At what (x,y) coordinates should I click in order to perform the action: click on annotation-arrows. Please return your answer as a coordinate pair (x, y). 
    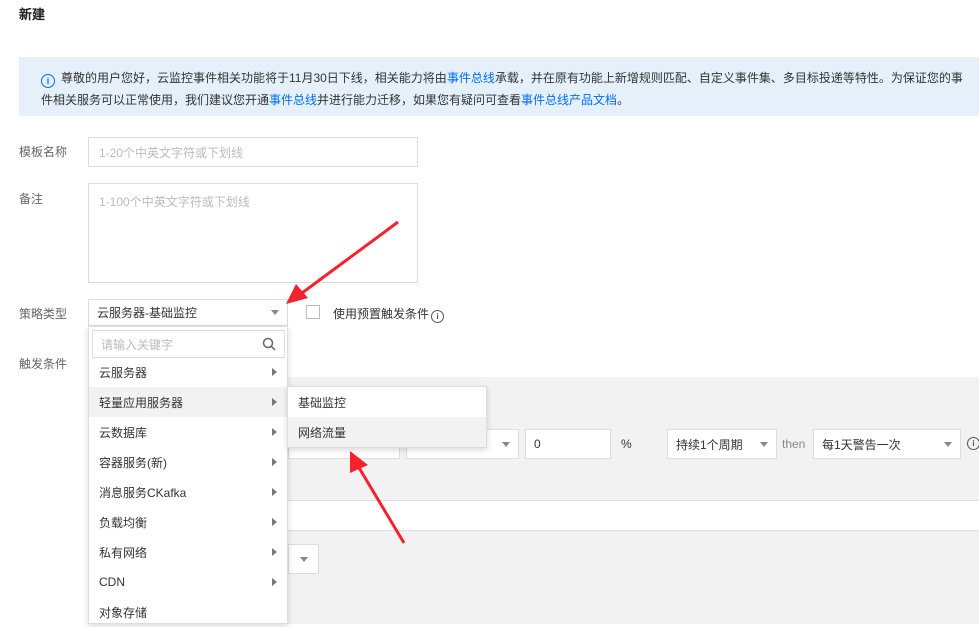
    Looking at the image, I should click on (346, 382).